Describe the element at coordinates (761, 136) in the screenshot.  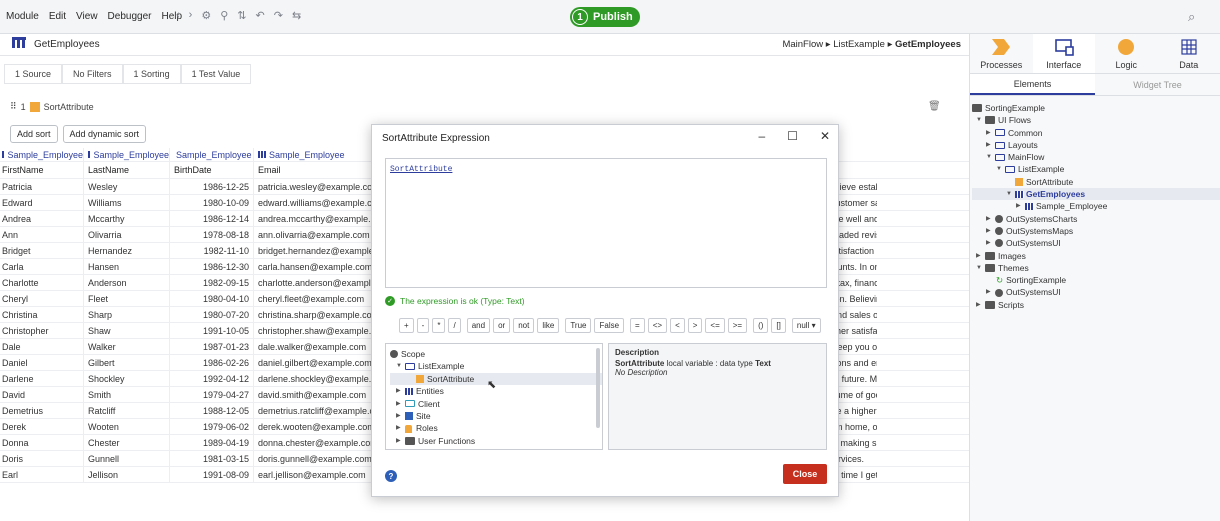
I see `minimize-icon: –` at that location.